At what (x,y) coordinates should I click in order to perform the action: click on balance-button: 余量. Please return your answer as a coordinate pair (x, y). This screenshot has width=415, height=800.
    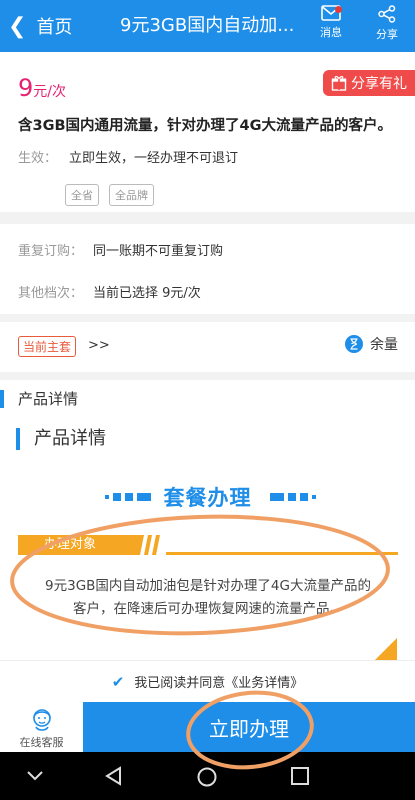
    Looking at the image, I should click on (371, 344).